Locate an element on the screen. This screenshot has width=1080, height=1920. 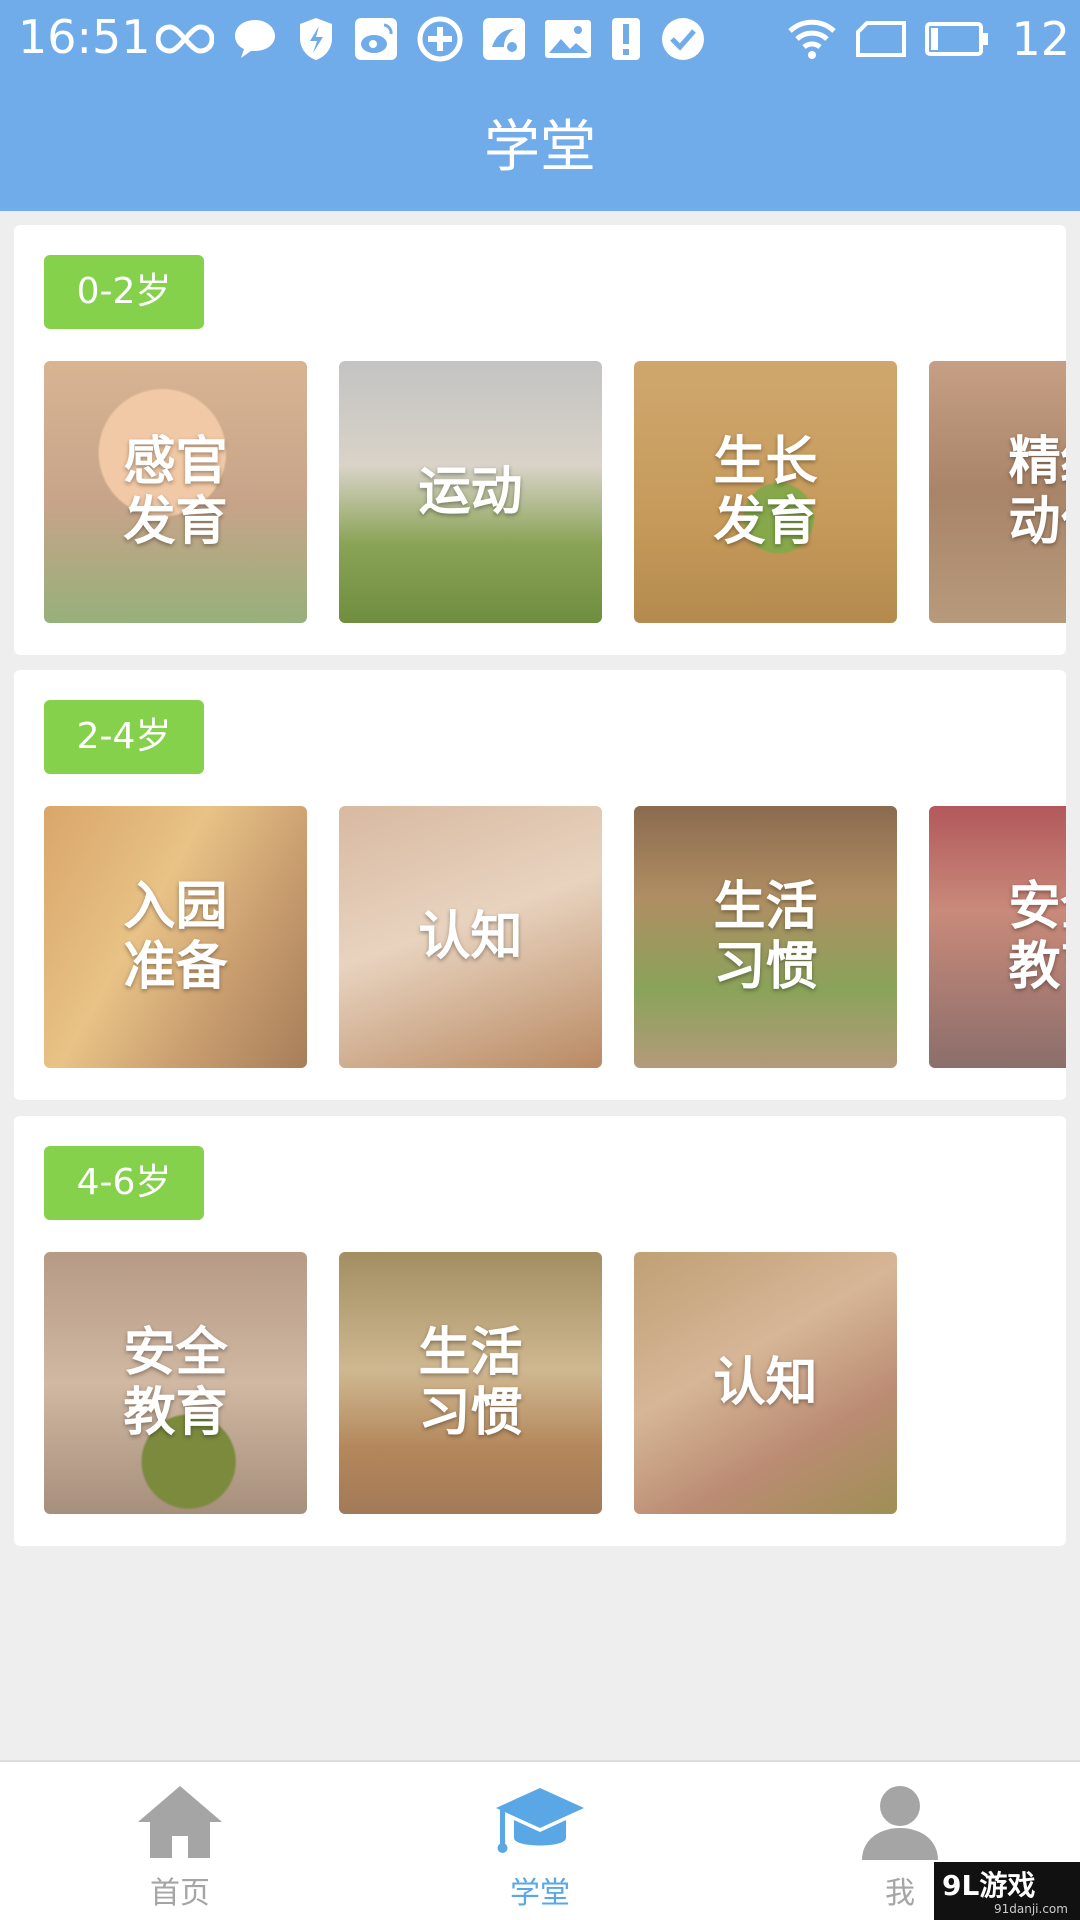
course-card: 运动 is located at coordinates (470, 492).